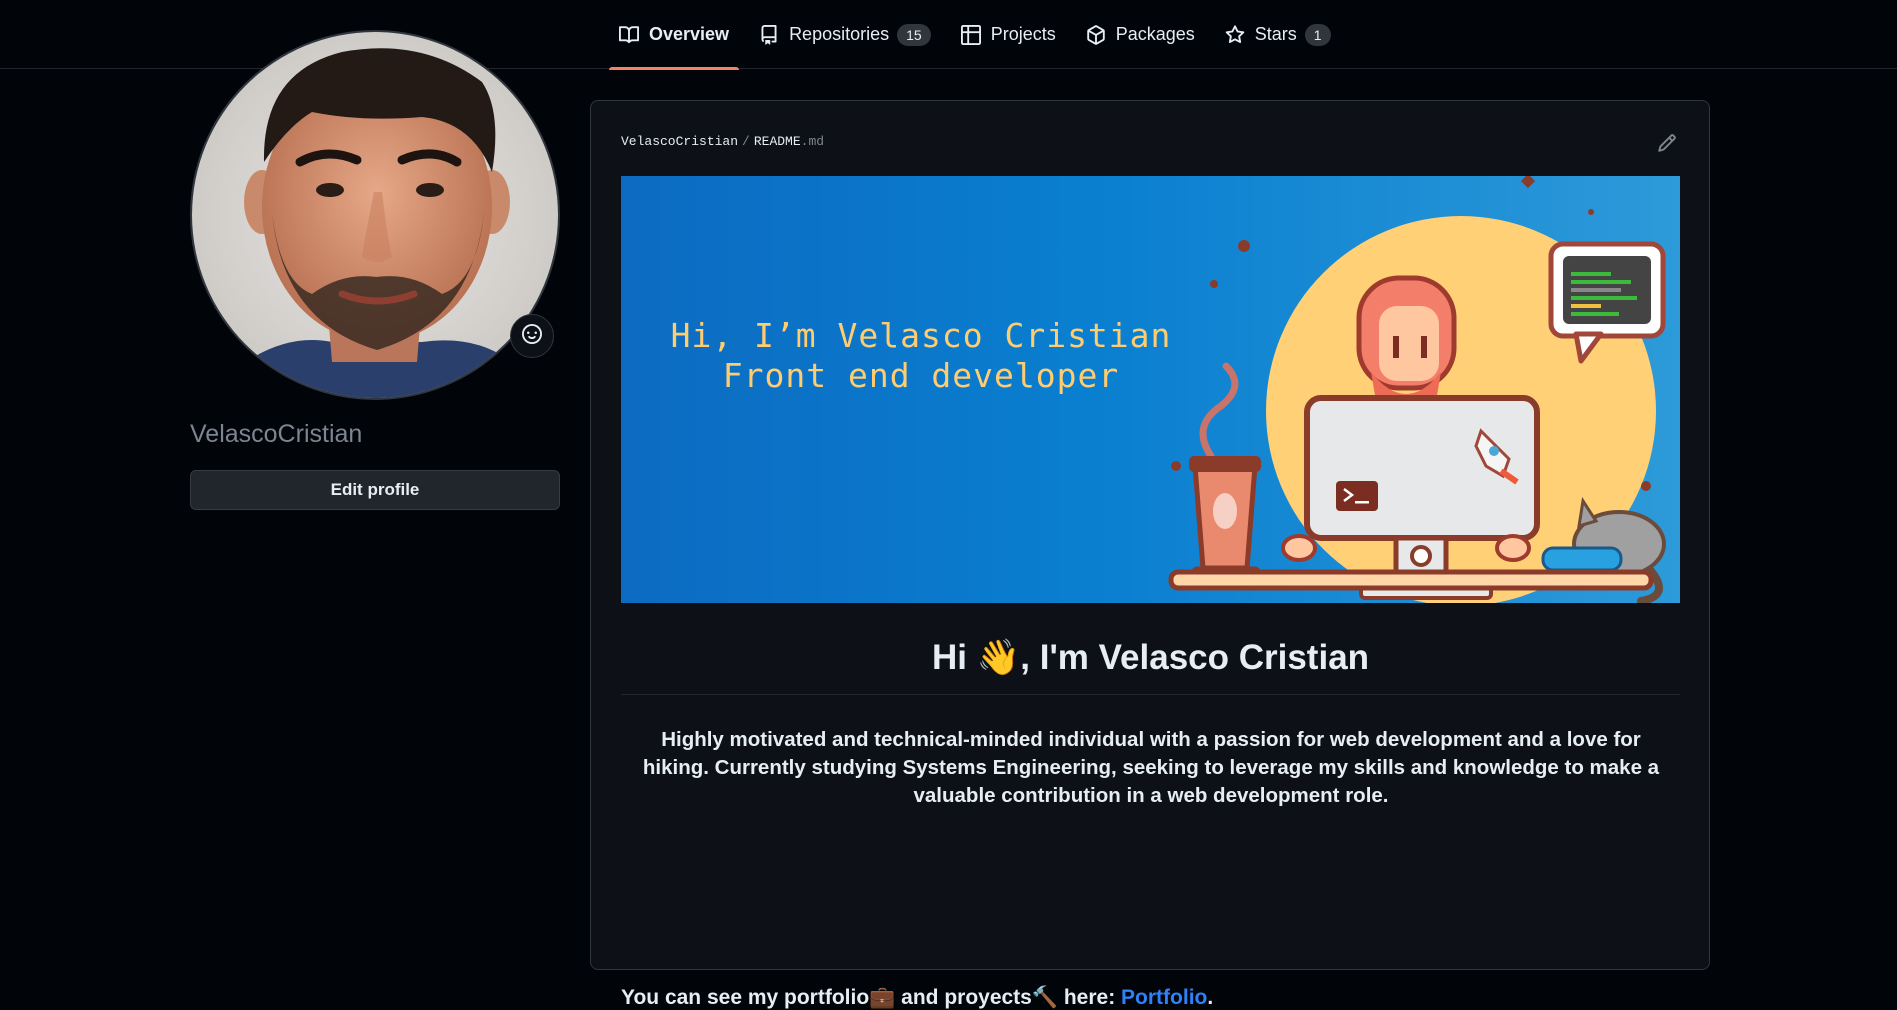 This screenshot has height=1010, width=1897. I want to click on tab-repositories: Repositories 15, so click(845, 34).